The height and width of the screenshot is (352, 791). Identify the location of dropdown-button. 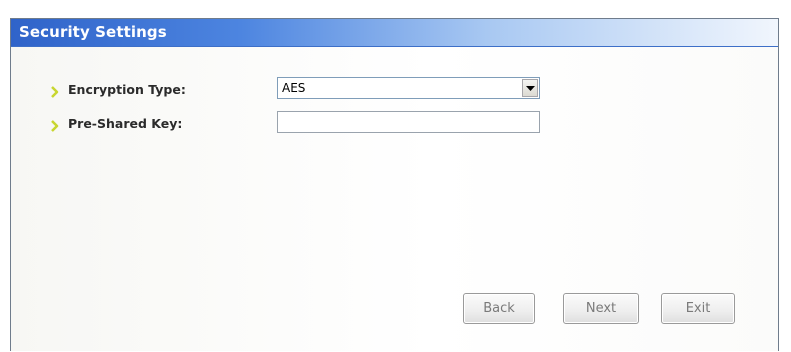
(530, 88).